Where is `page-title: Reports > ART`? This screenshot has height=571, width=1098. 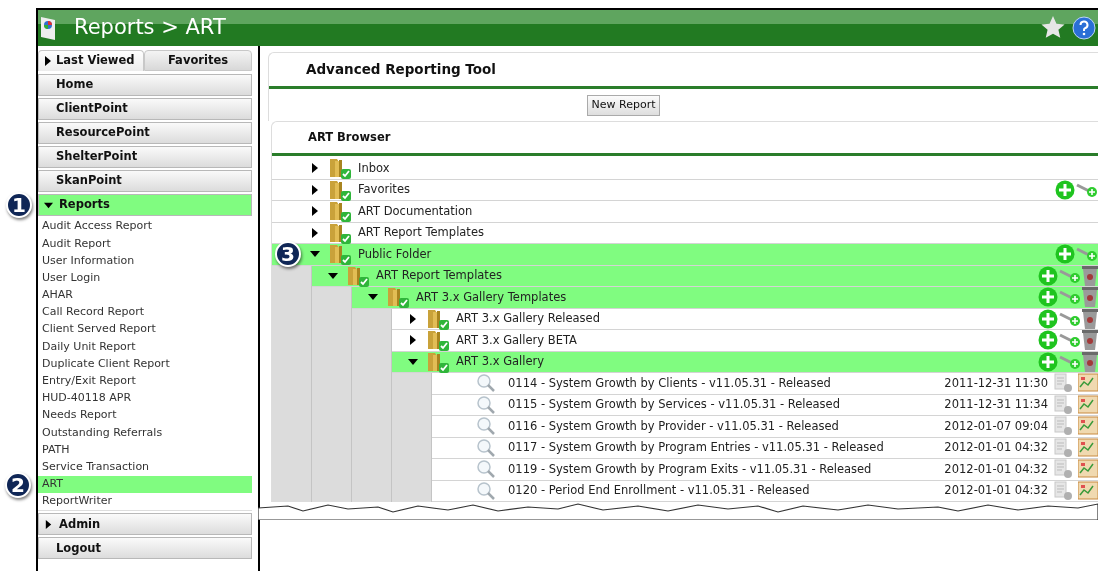
page-title: Reports > ART is located at coordinates (150, 28).